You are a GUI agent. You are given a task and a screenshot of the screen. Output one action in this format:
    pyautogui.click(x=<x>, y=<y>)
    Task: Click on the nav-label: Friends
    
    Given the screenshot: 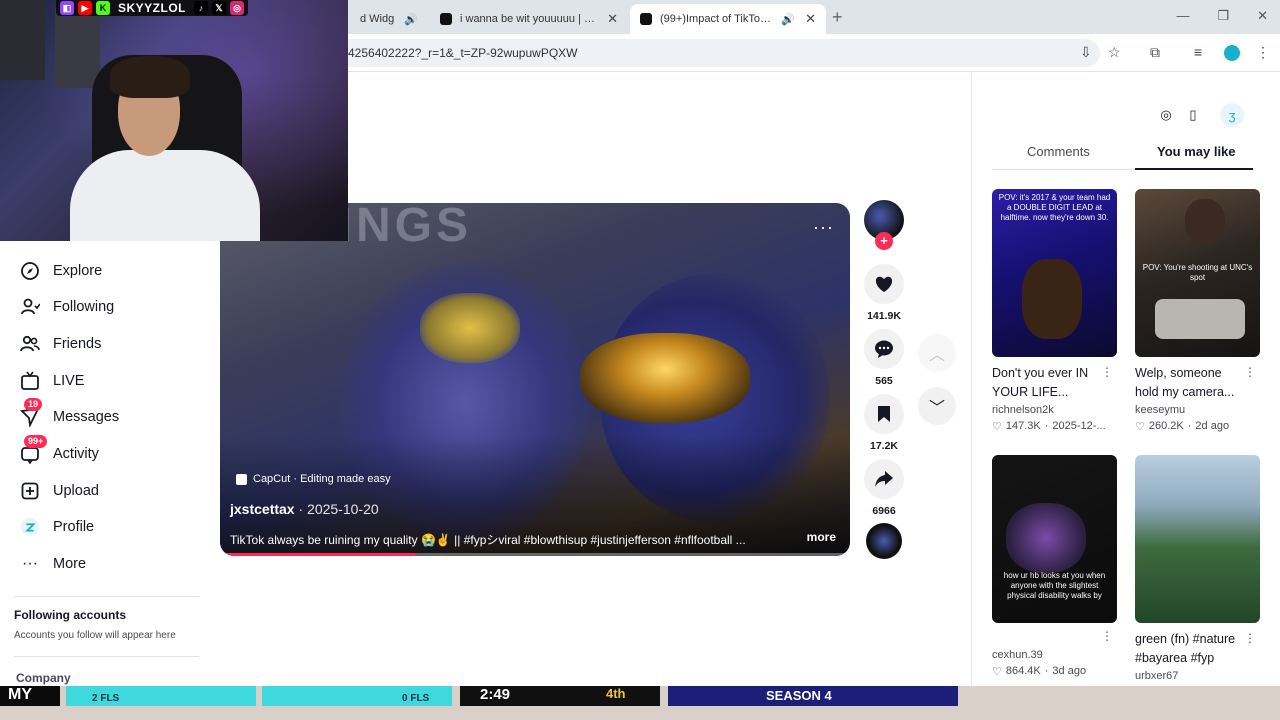 What is the action you would take?
    pyautogui.click(x=77, y=344)
    